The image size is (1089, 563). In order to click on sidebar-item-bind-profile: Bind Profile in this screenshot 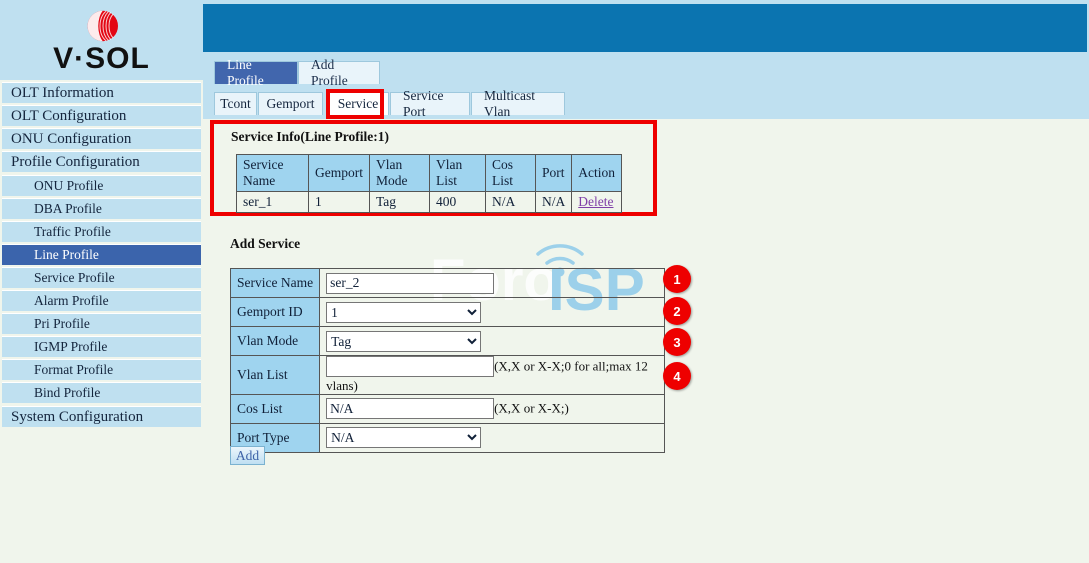, I will do `click(101, 392)`.